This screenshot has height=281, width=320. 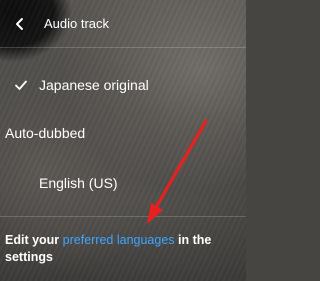 What do you see at coordinates (123, 216) in the screenshot?
I see `footer-divider` at bounding box center [123, 216].